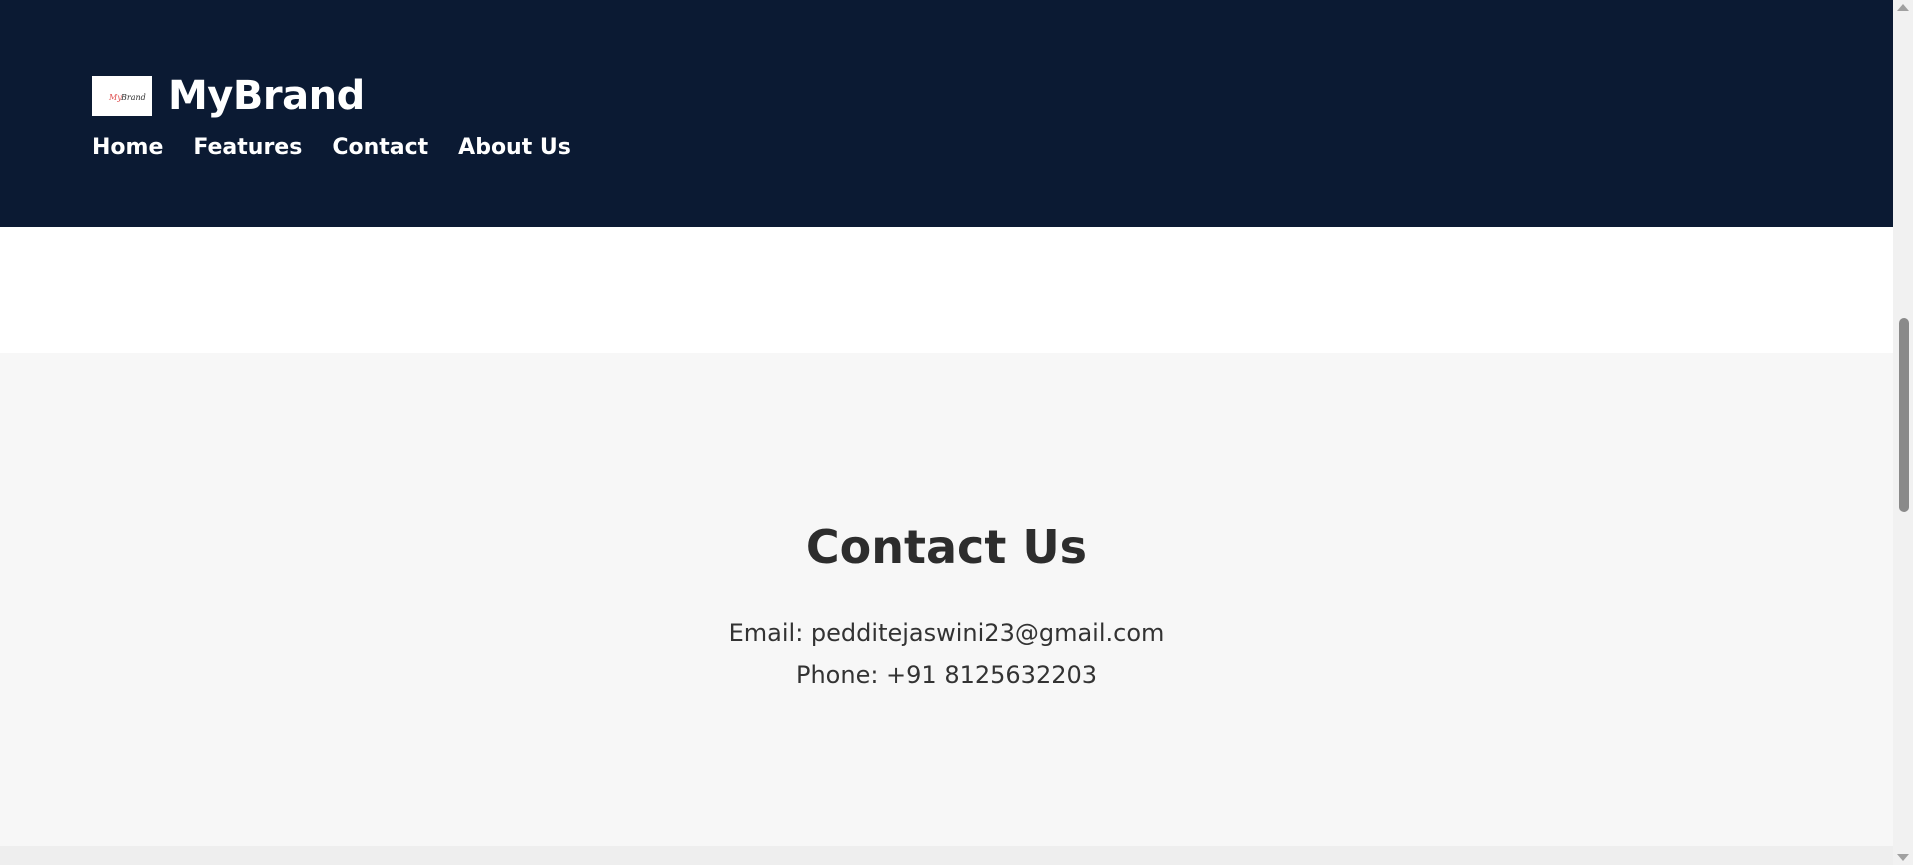 The height and width of the screenshot is (865, 1913). Describe the element at coordinates (946, 675) in the screenshot. I see `contact-phone: Phone: +91 8125632203` at that location.